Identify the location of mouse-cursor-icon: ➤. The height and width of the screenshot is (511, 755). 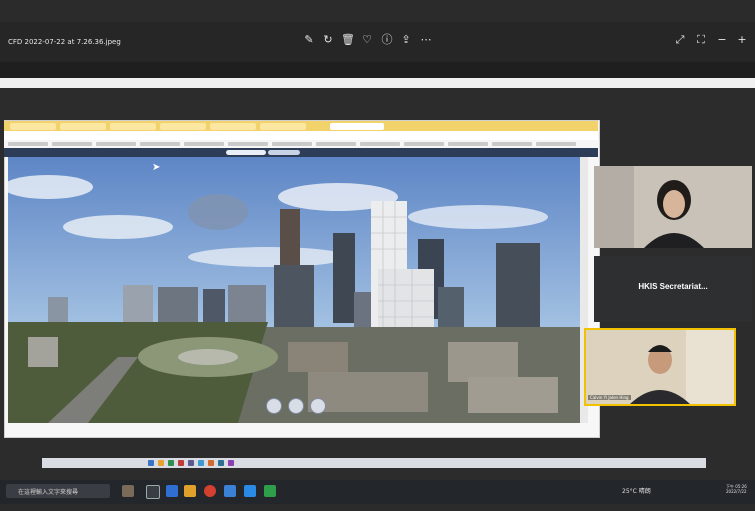
(156, 167).